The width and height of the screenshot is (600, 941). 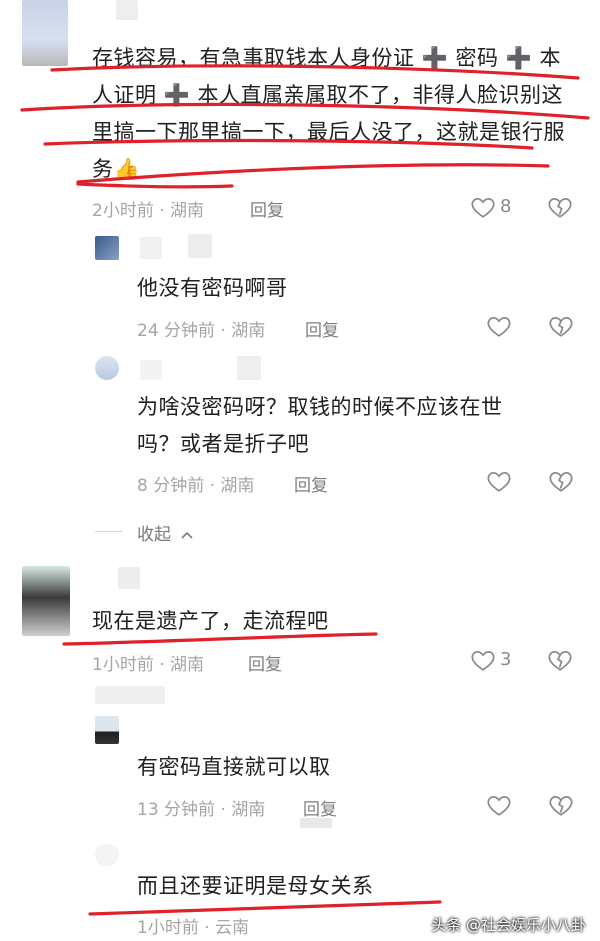 What do you see at coordinates (109, 531) in the screenshot?
I see `collapse-divider` at bounding box center [109, 531].